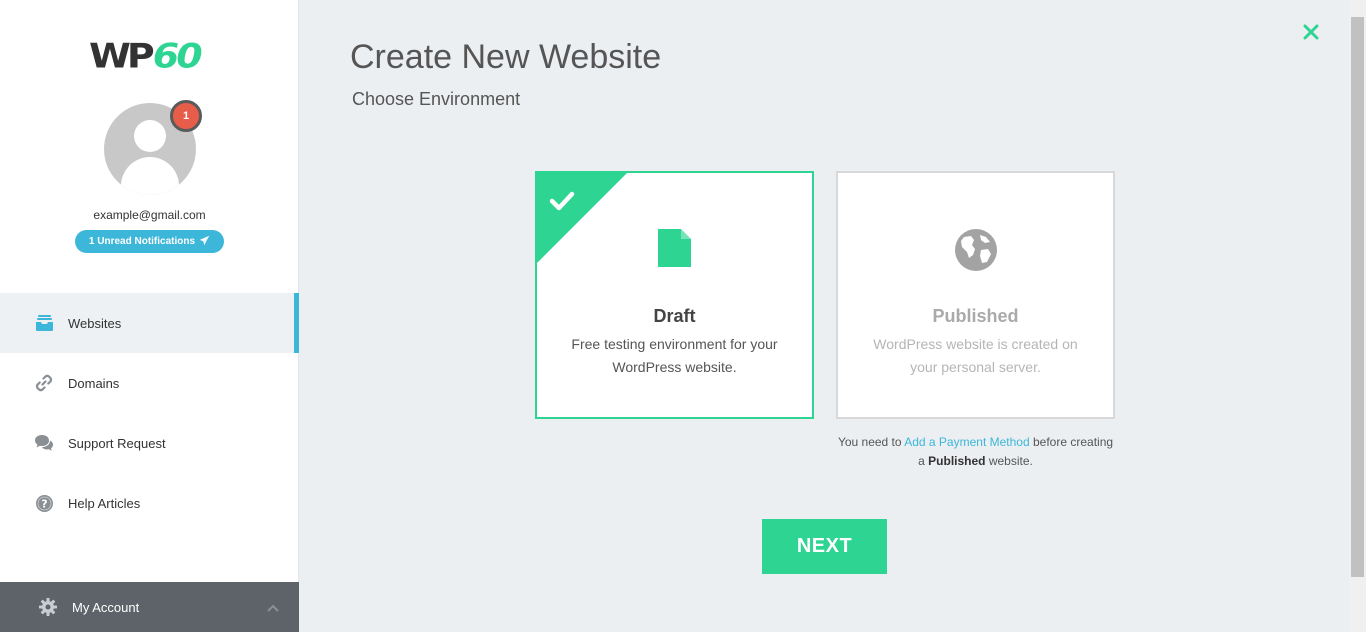 This screenshot has height=632, width=1366. What do you see at coordinates (824, 546) in the screenshot?
I see `next-button: NEXT` at bounding box center [824, 546].